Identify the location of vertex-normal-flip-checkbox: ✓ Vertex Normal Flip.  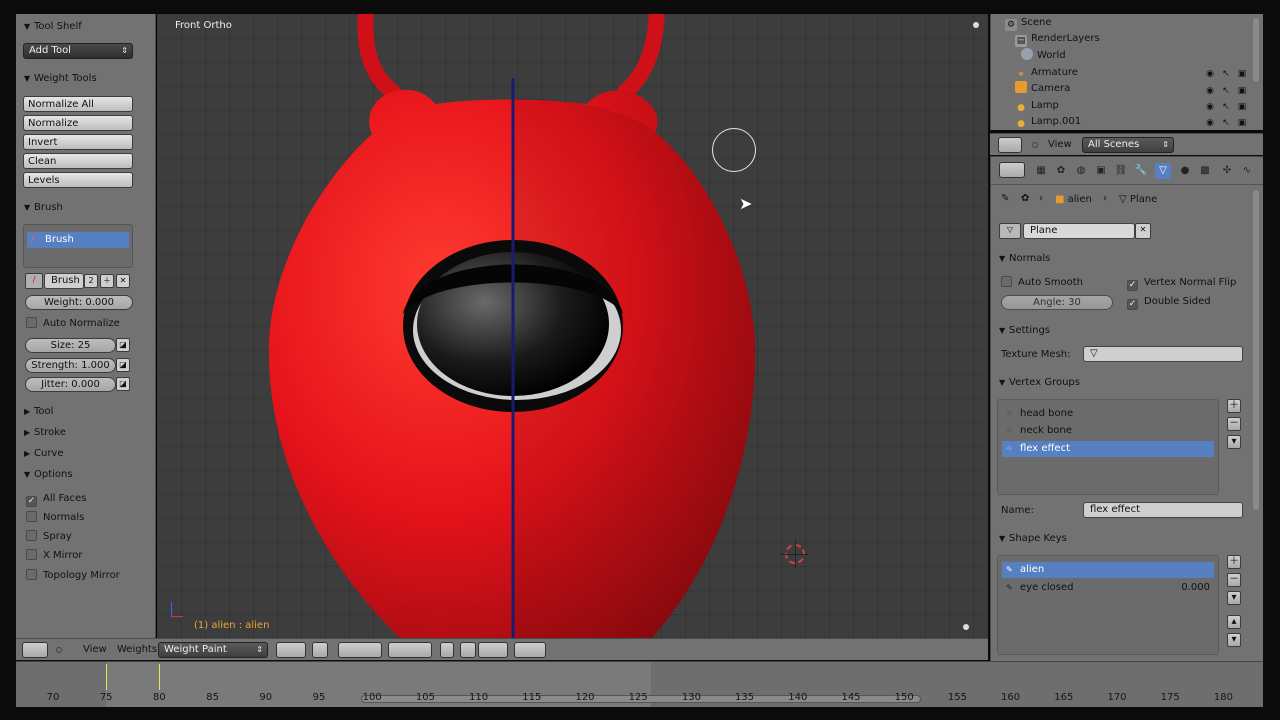
(1181, 283).